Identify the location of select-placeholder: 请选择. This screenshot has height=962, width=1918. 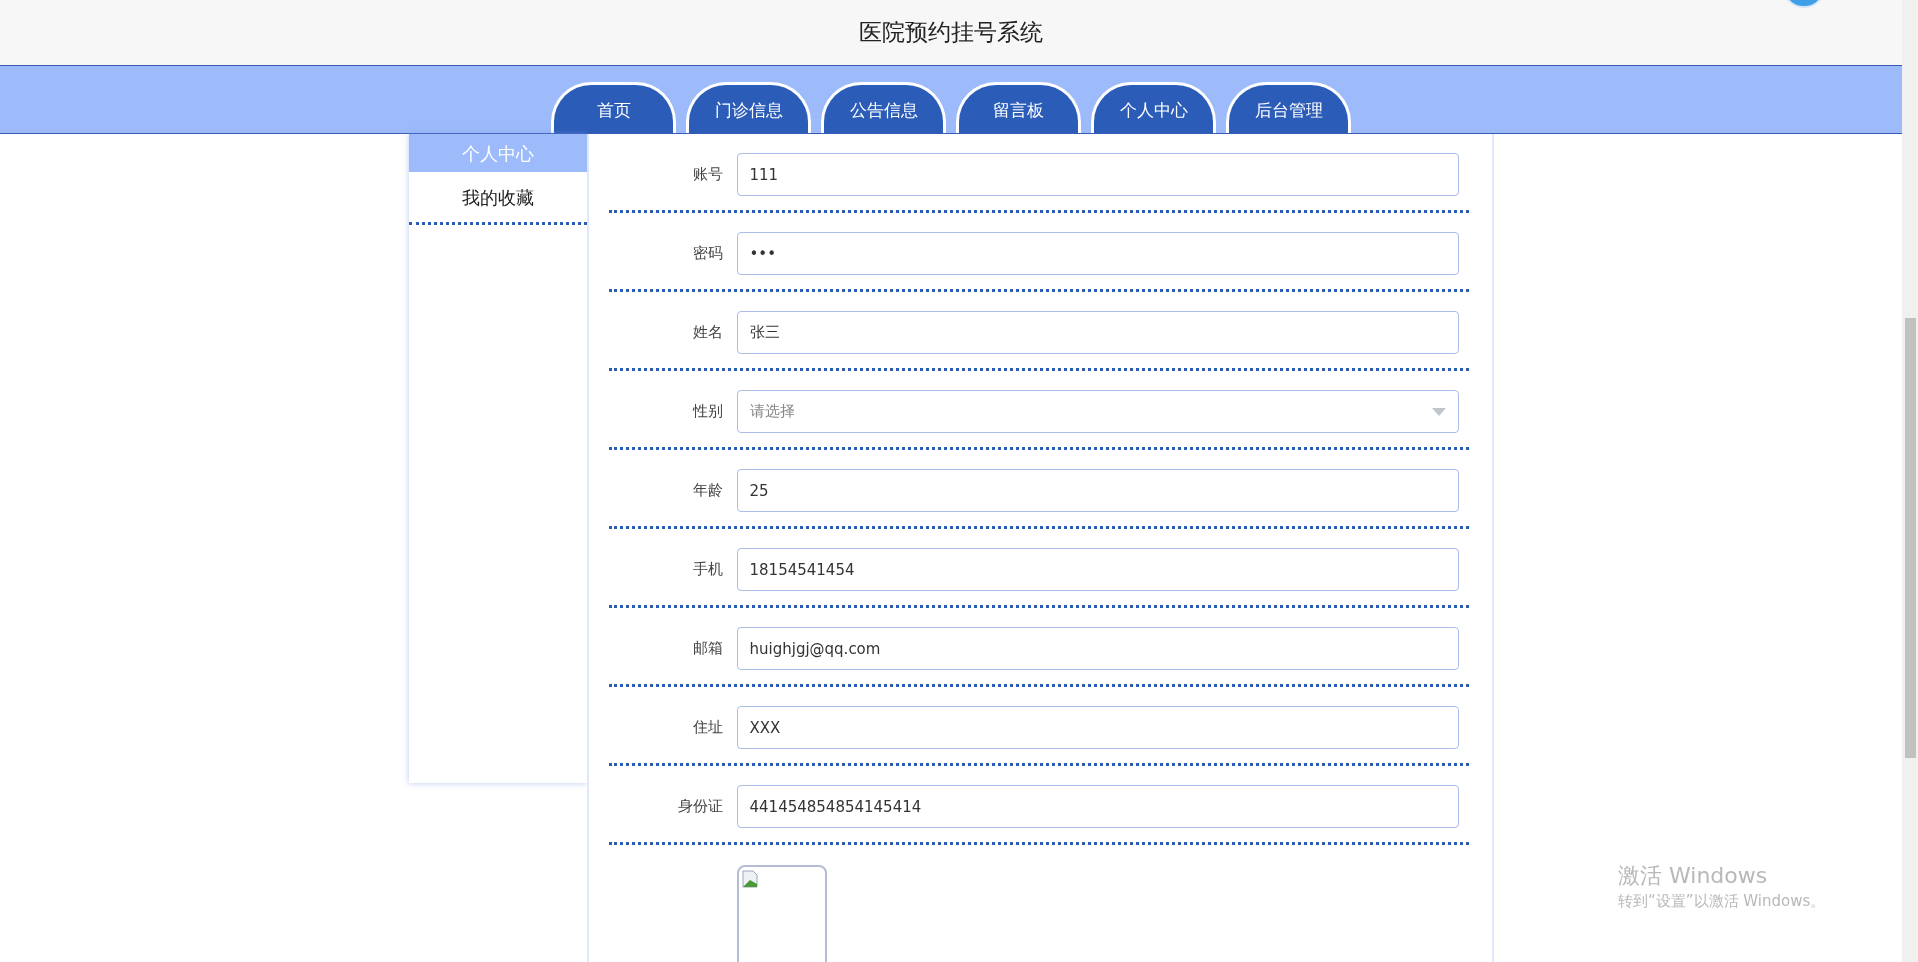
(772, 412).